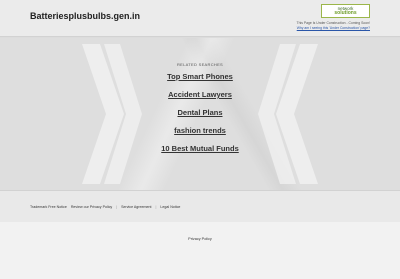 This screenshot has width=400, height=279. What do you see at coordinates (136, 207) in the screenshot?
I see `footer-link-service-agreement: Service Agreement` at bounding box center [136, 207].